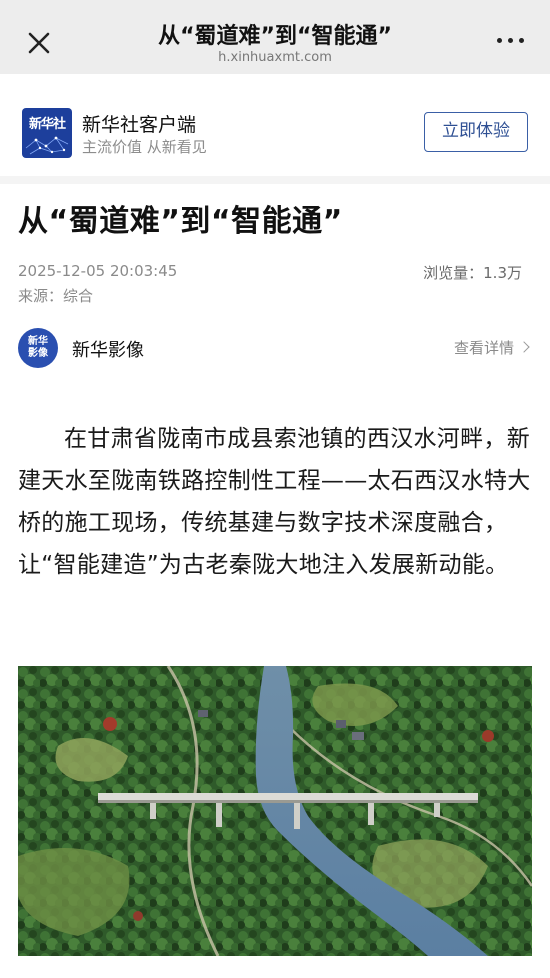 This screenshot has height=978, width=550. Describe the element at coordinates (56, 296) in the screenshot. I see `article-source: 来源：综合` at that location.